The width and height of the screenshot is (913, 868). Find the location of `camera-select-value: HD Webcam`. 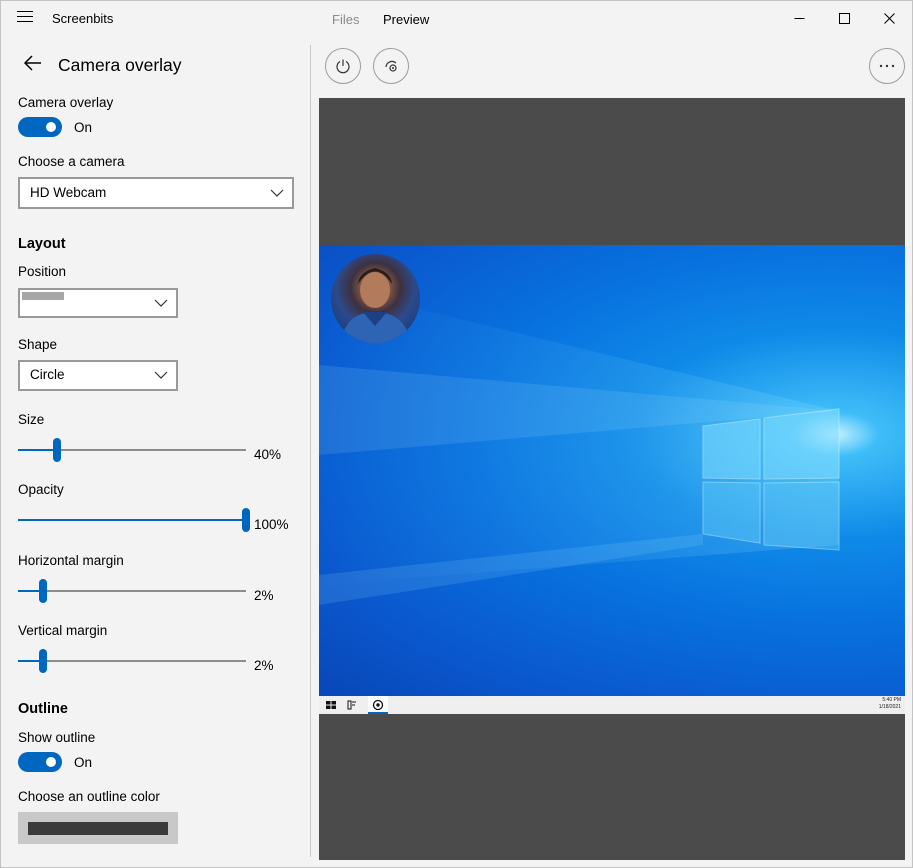

camera-select-value: HD Webcam is located at coordinates (68, 192).